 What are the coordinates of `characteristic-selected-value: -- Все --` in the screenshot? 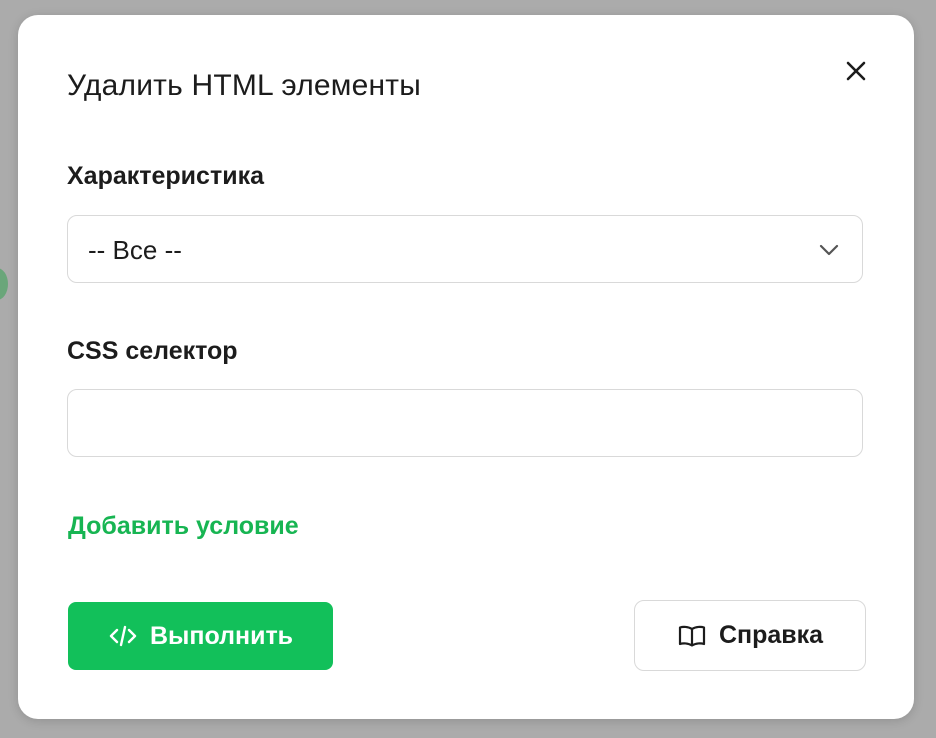 It's located at (135, 250).